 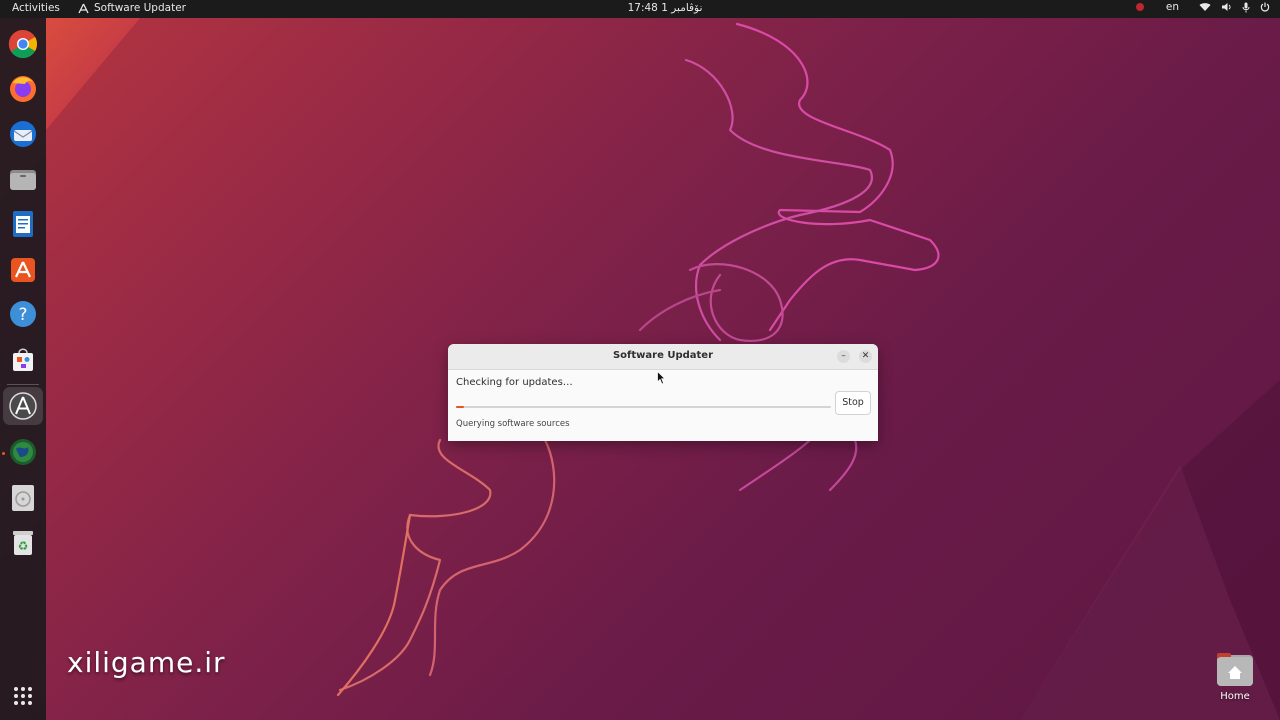 I want to click on files-launcher, so click(x=23, y=179).